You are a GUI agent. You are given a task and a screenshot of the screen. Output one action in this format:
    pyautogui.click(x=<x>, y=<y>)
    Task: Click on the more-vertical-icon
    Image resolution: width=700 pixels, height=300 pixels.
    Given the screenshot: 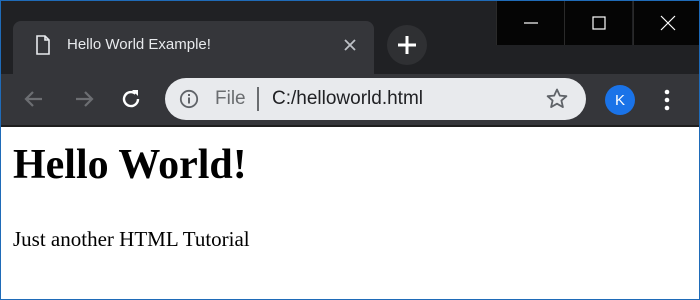 What is the action you would take?
    pyautogui.click(x=667, y=100)
    